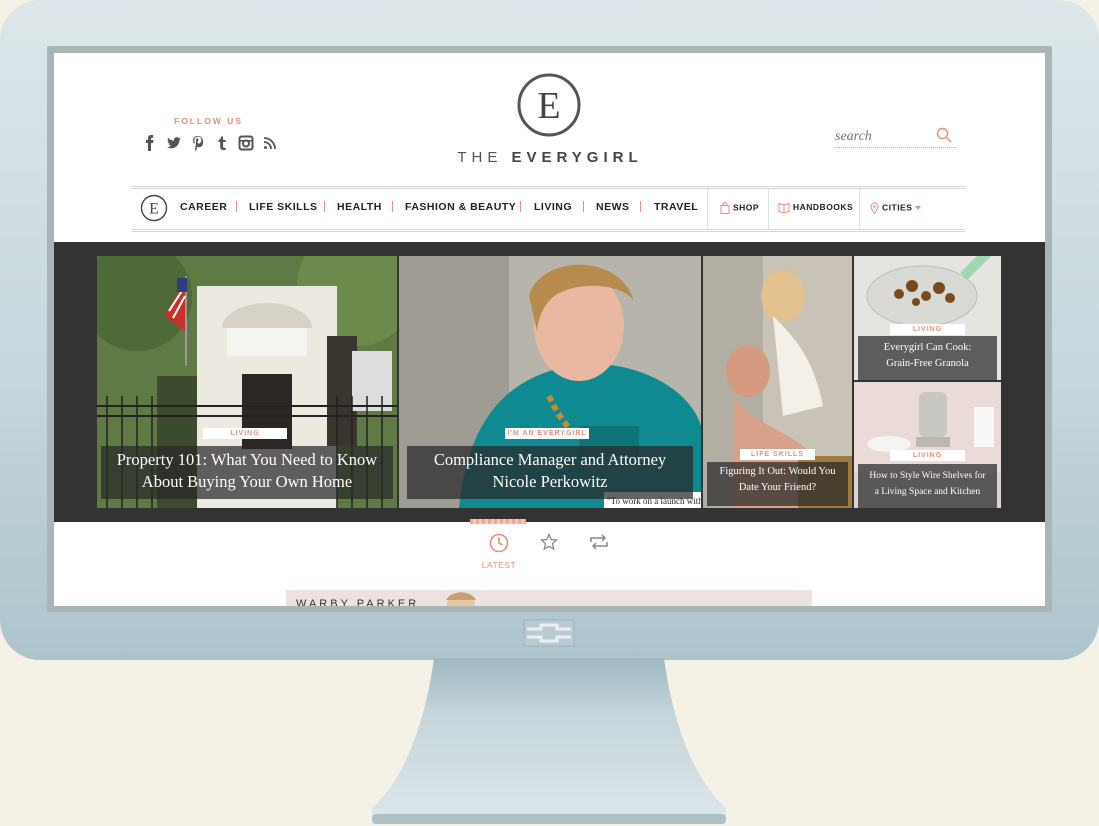  Describe the element at coordinates (549, 741) in the screenshot. I see `monitor-stand` at that location.